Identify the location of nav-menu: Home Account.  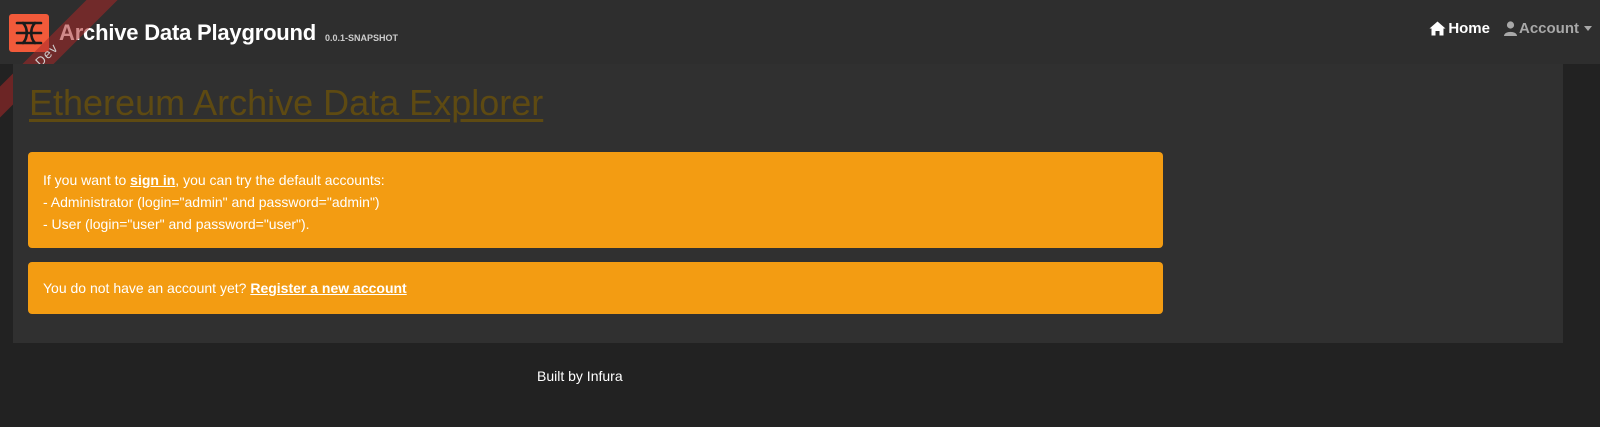
(1510, 28).